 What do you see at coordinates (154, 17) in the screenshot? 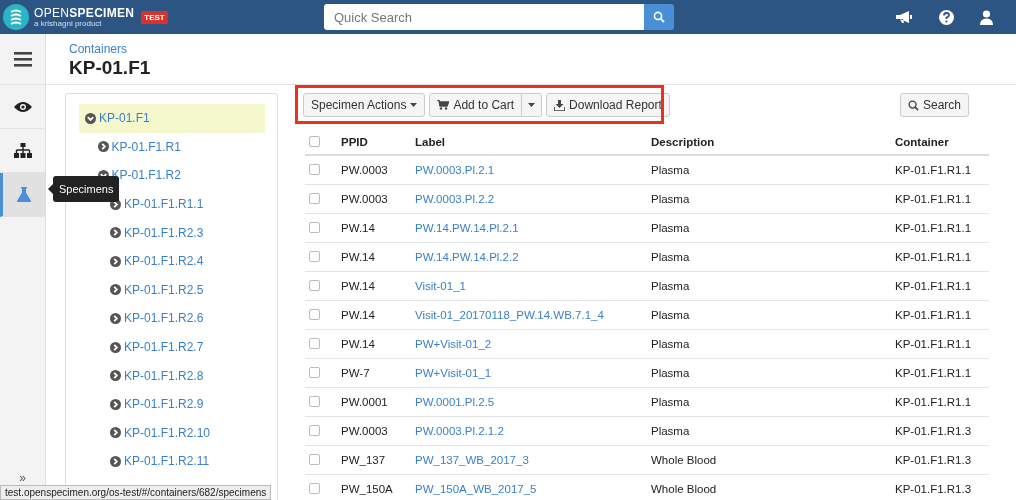
I see `environment-badge: TEST` at bounding box center [154, 17].